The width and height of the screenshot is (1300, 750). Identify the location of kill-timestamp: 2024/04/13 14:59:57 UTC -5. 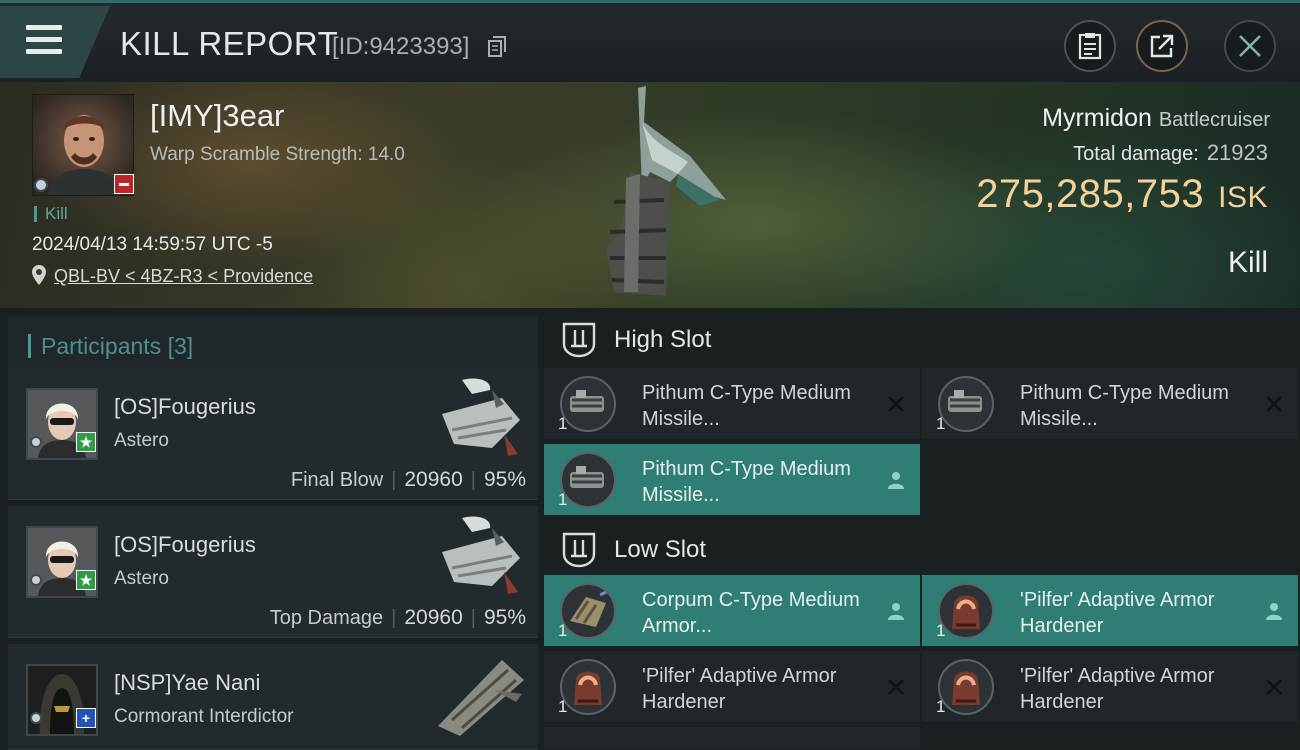
(152, 244).